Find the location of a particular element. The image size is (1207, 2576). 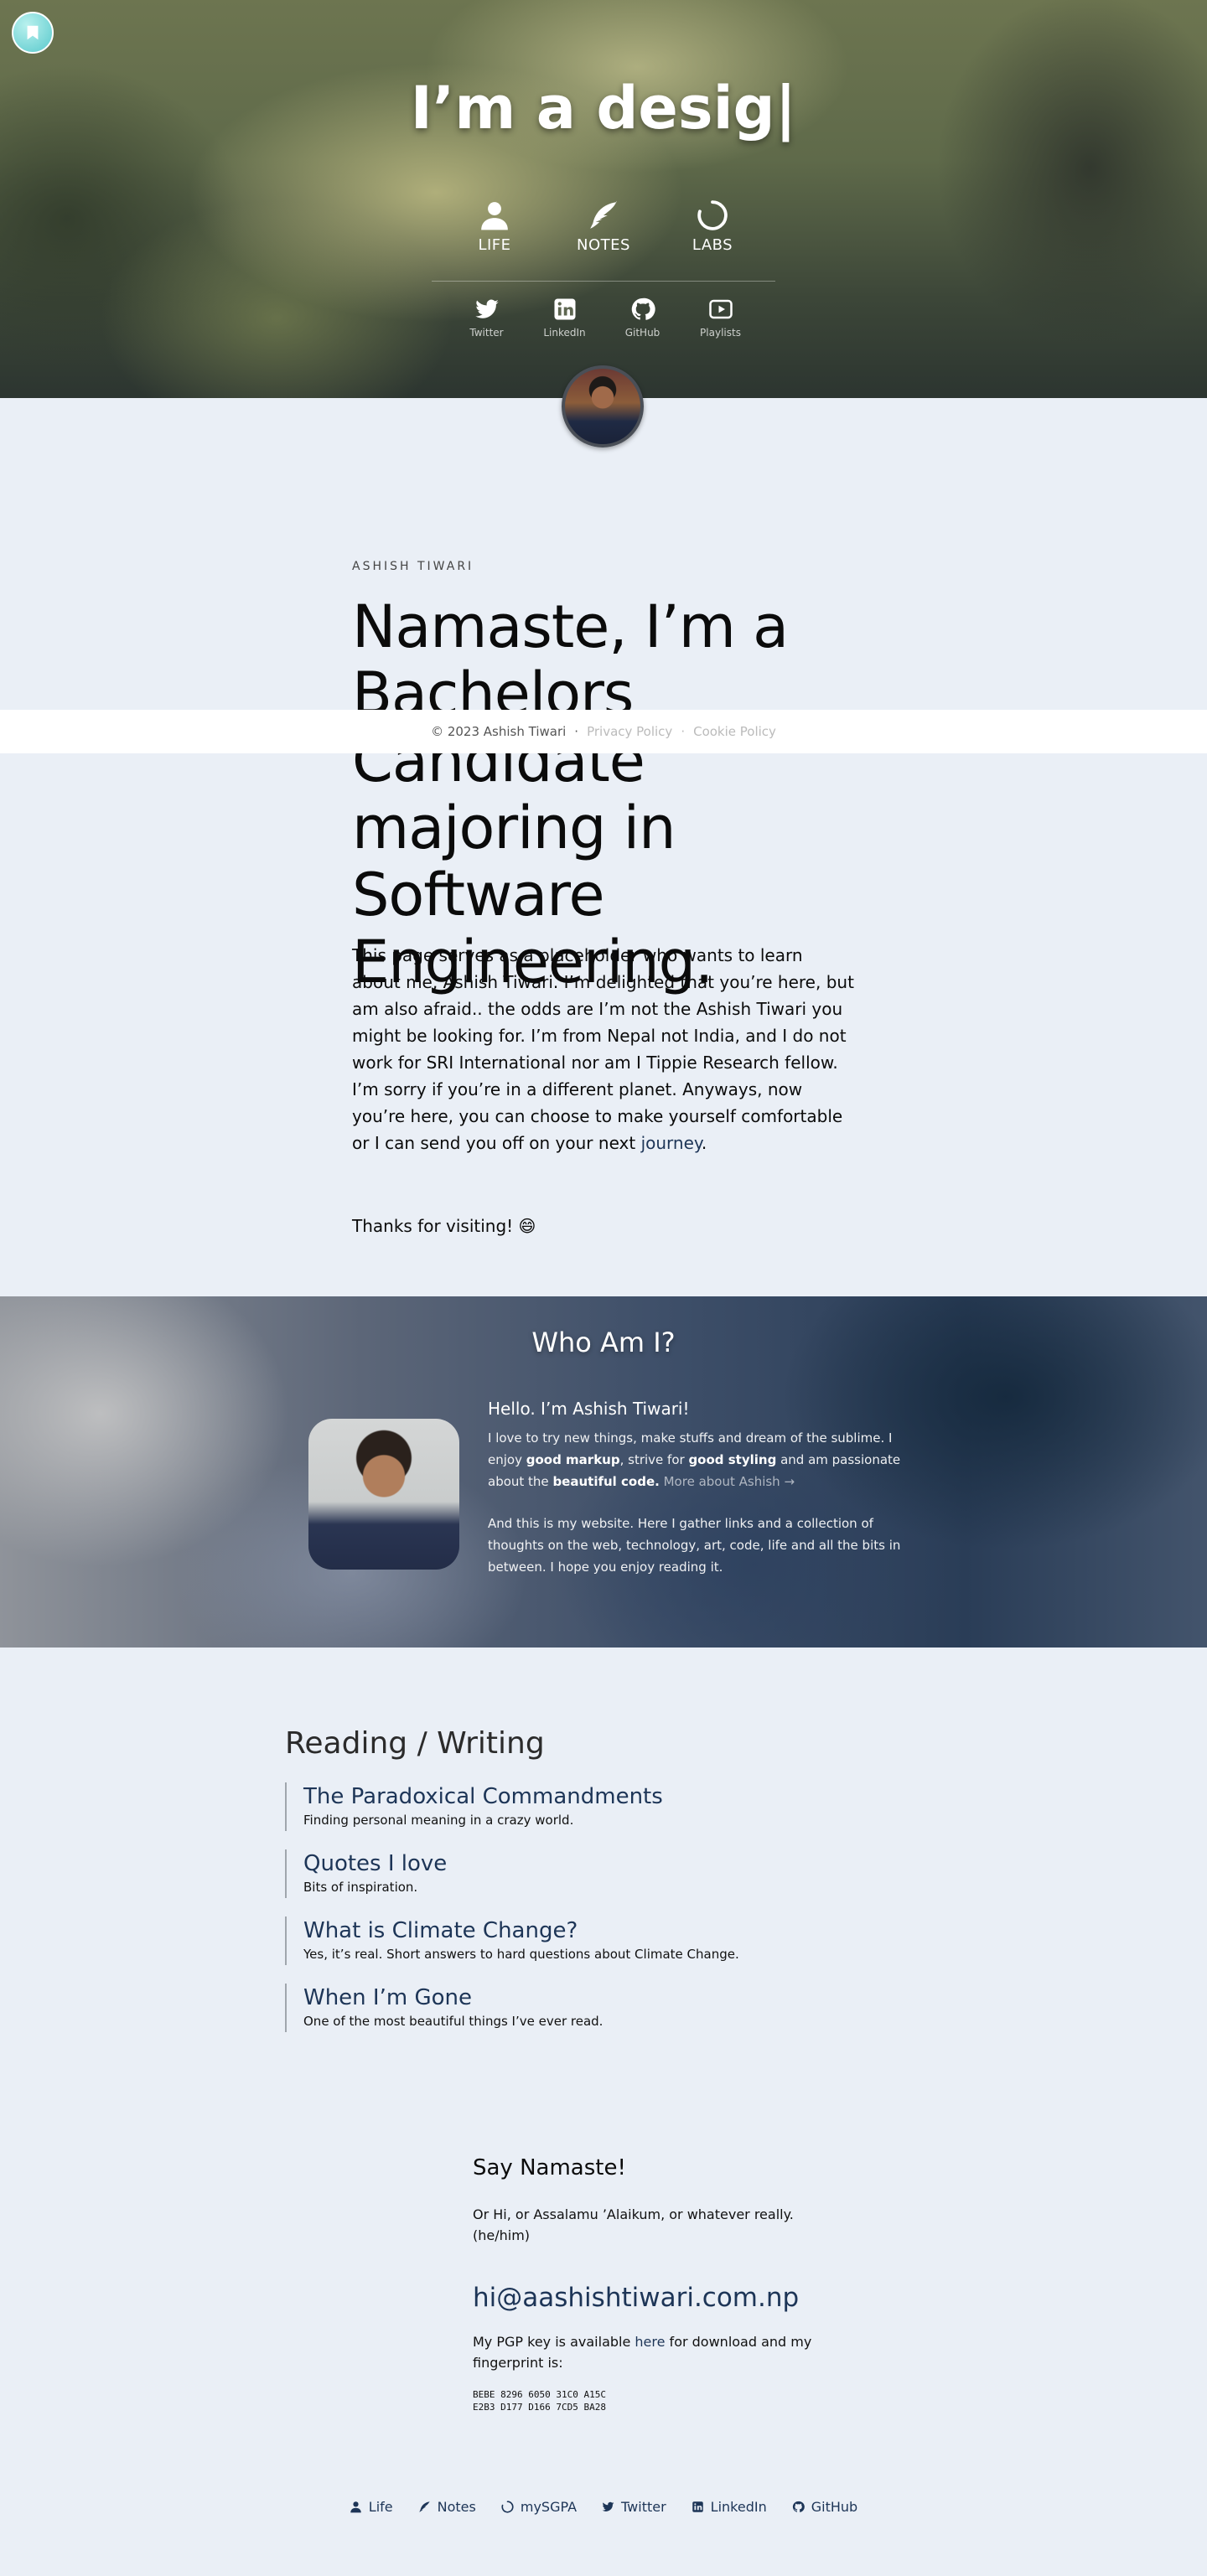

nav-divider is located at coordinates (604, 281).